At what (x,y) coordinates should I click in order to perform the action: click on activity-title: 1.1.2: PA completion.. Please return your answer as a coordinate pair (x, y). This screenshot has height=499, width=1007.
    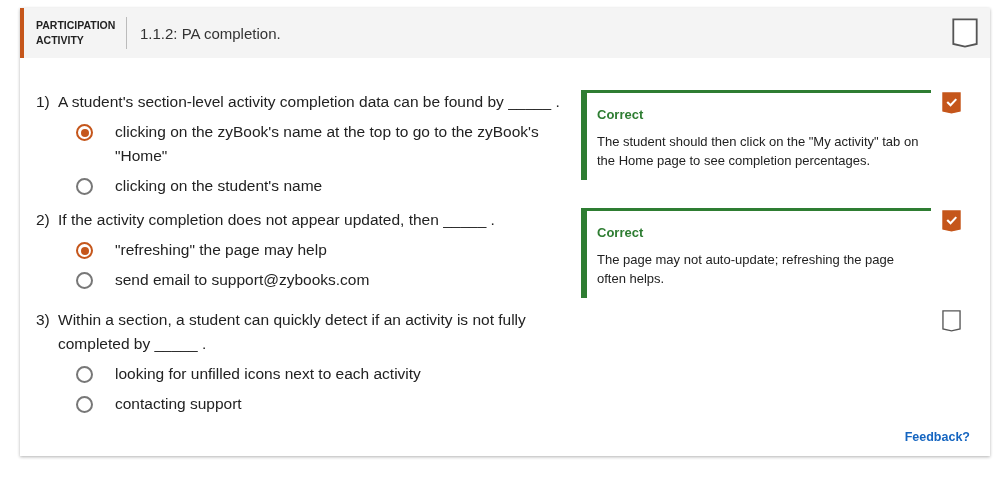
    Looking at the image, I should click on (211, 33).